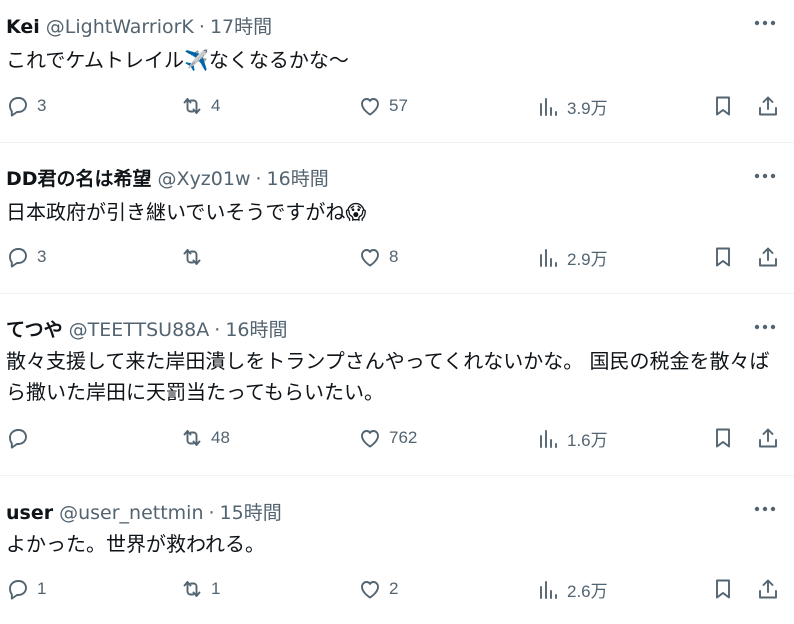 Image resolution: width=794 pixels, height=624 pixels. I want to click on views-button: 2.9万, so click(572, 257).